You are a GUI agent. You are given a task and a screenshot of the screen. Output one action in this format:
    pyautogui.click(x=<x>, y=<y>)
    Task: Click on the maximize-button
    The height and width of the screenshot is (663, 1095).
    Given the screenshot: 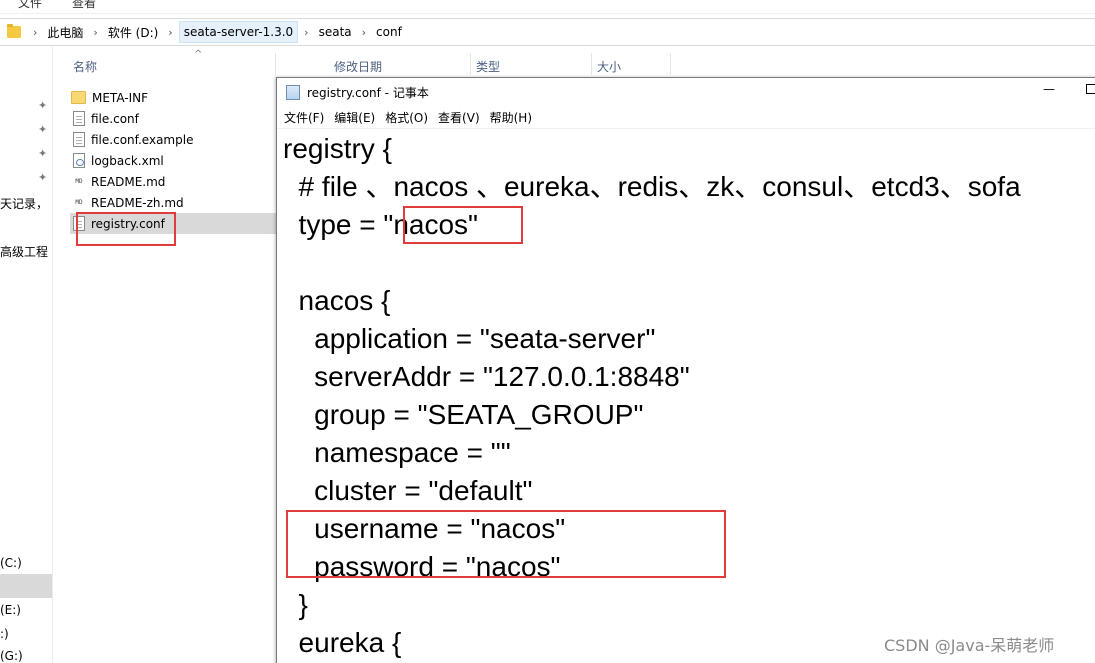 What is the action you would take?
    pyautogui.click(x=1090, y=89)
    